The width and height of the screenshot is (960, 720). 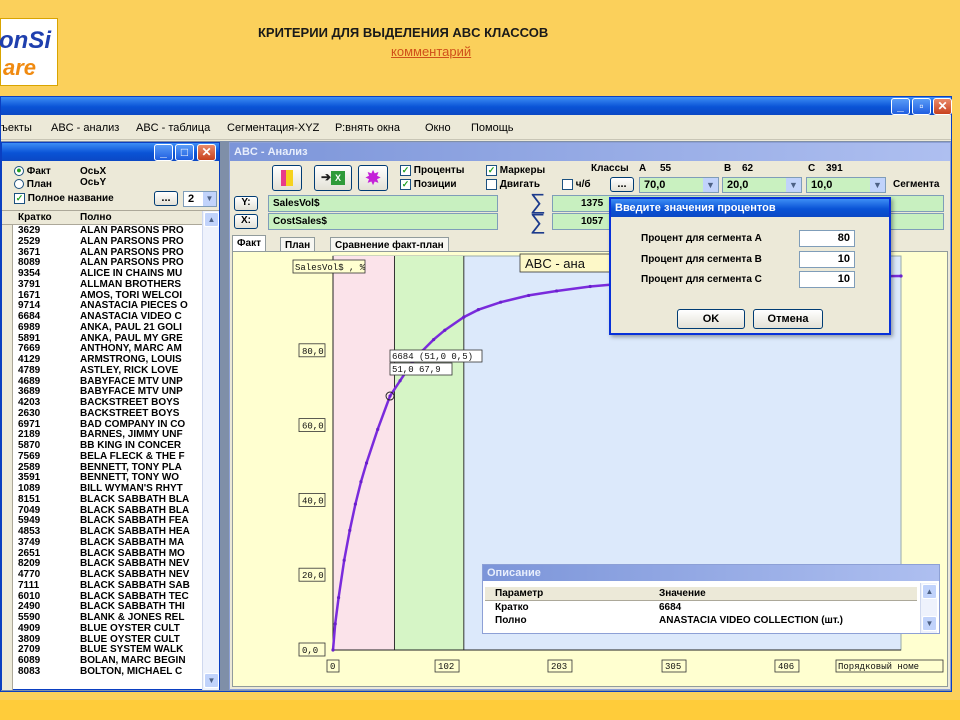 I want to click on abc-toolbar-star-button: ✸, so click(x=373, y=178).